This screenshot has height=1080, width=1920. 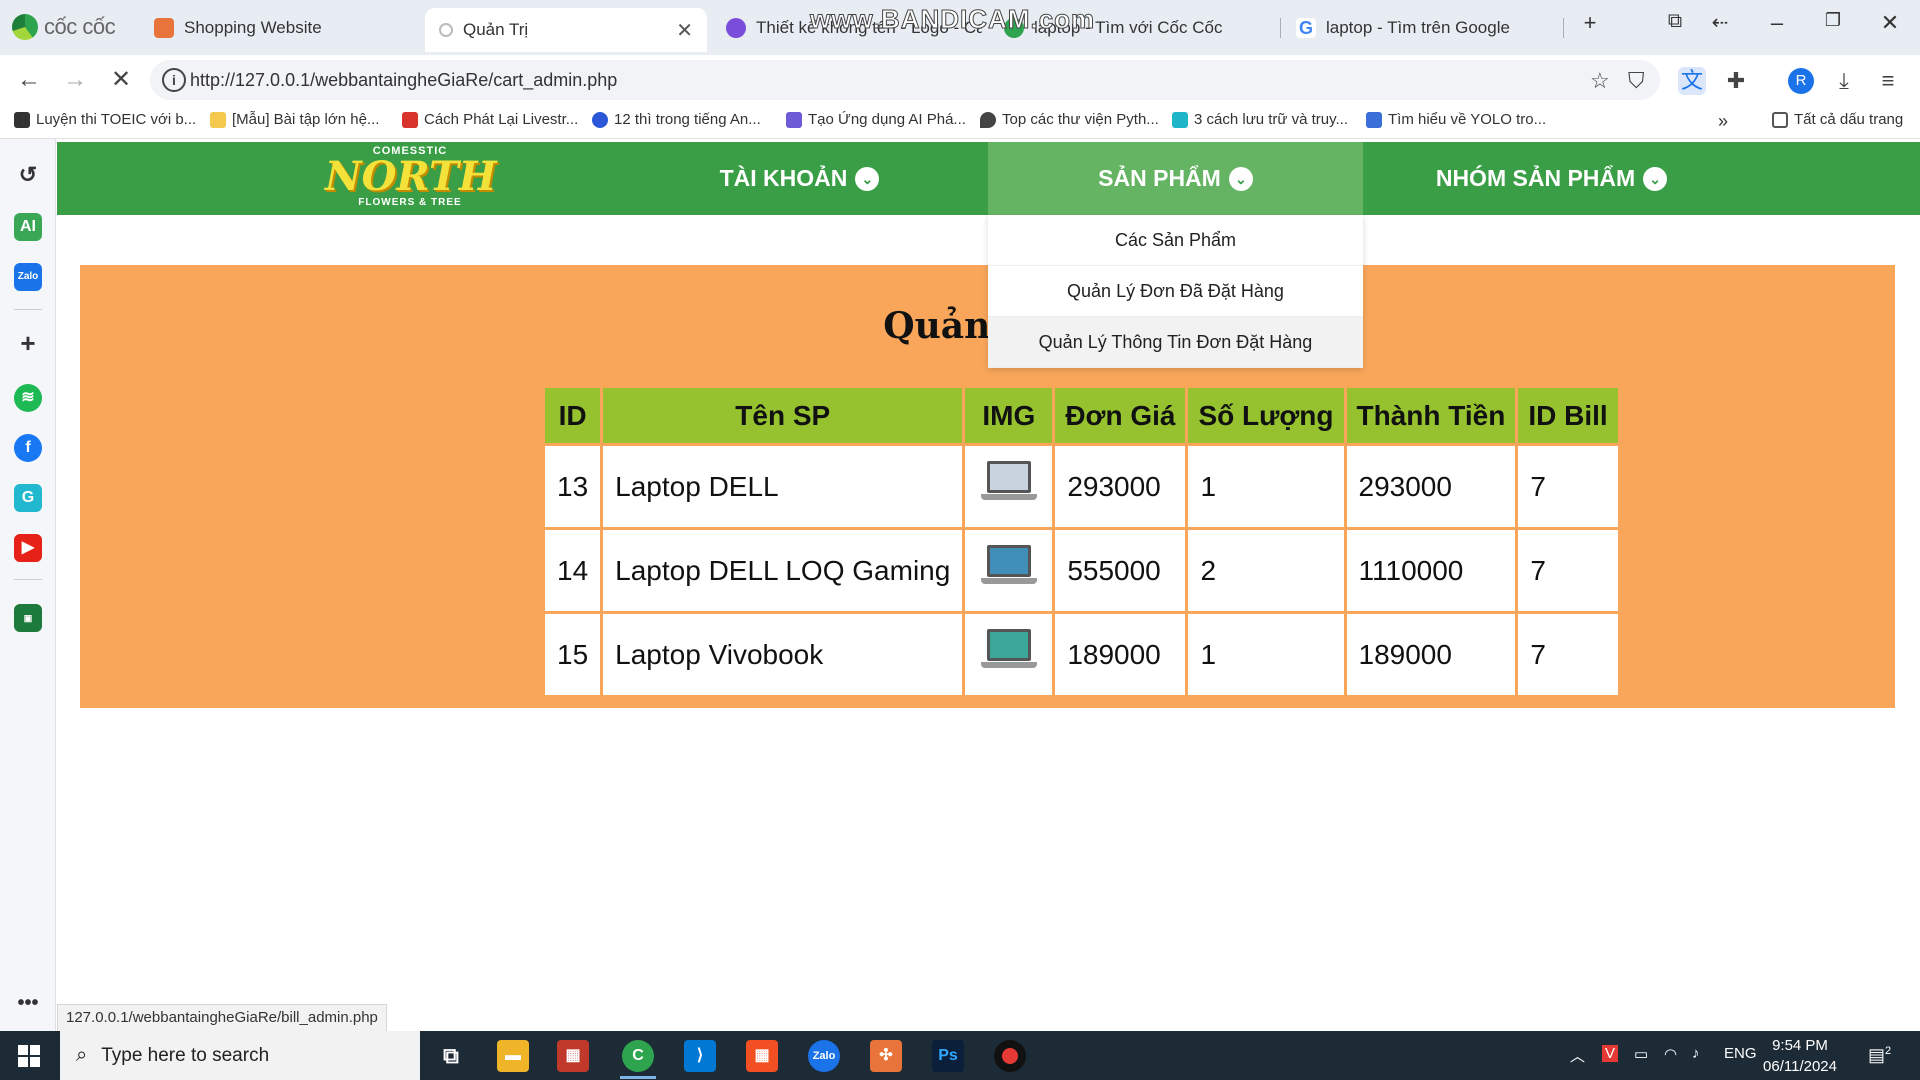 What do you see at coordinates (573, 1056) in the screenshot?
I see `app-icon: ▦` at bounding box center [573, 1056].